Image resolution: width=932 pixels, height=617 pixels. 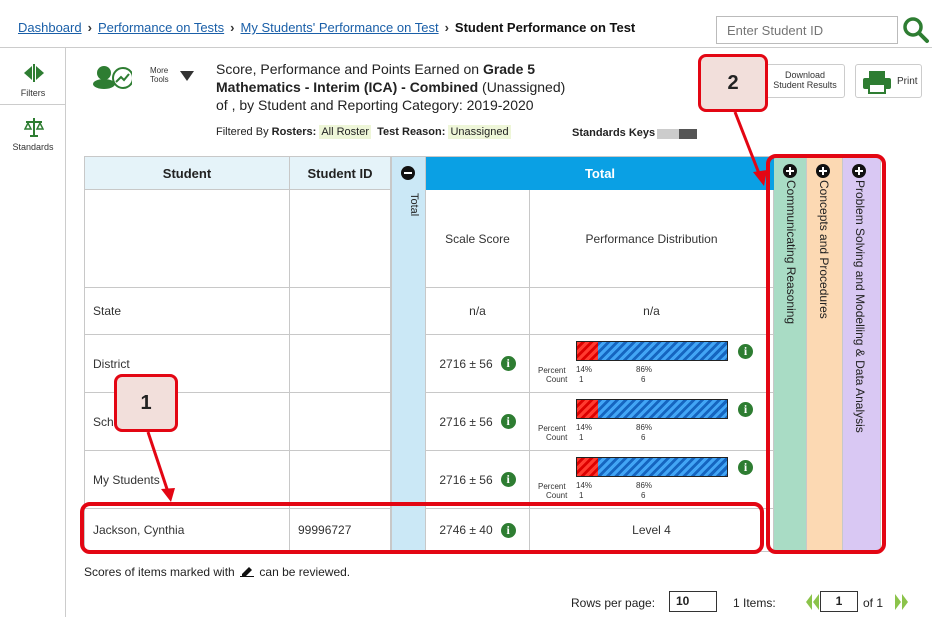 I want to click on double-chevron-left-icon, so click(x=812, y=602).